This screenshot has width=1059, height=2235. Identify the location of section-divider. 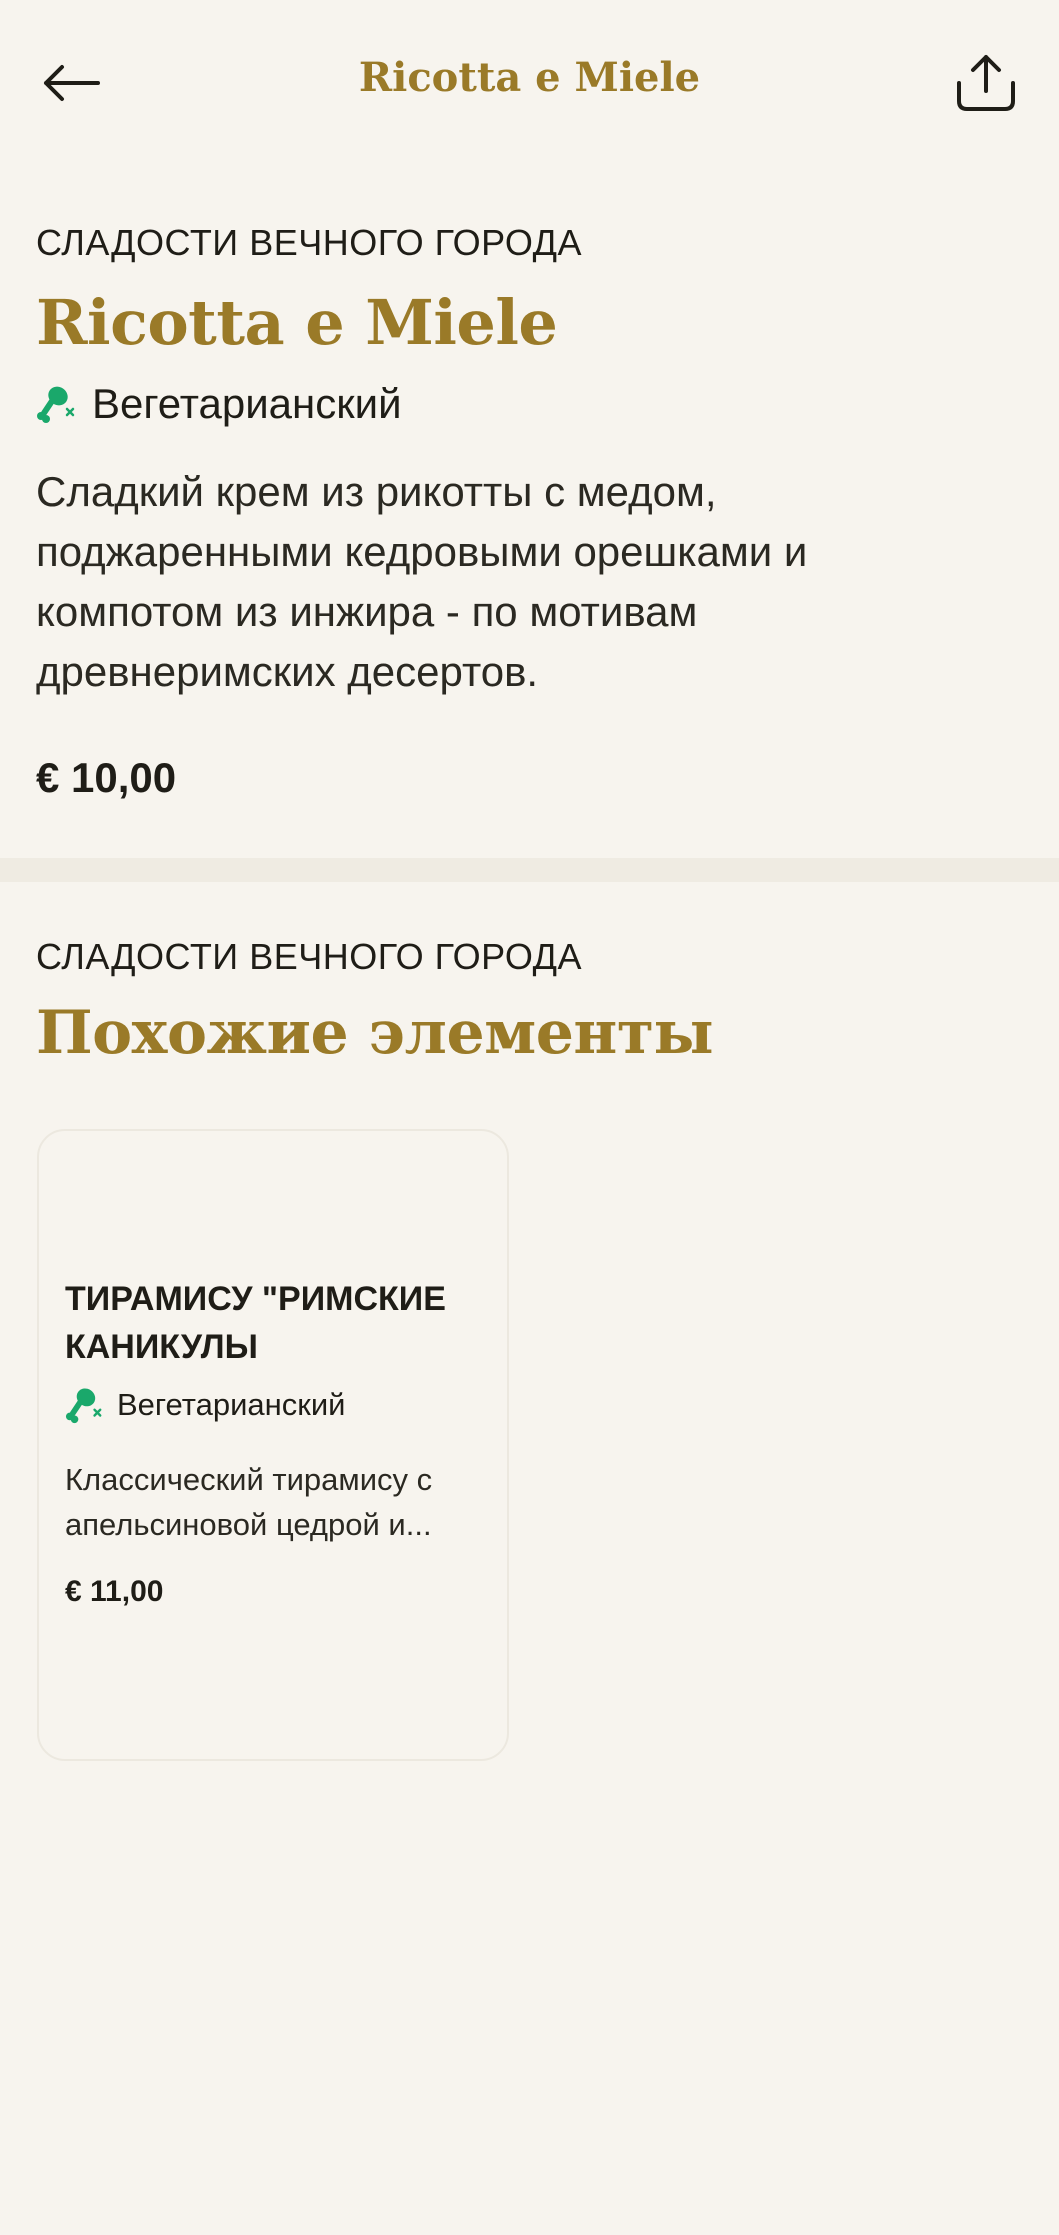
(529, 870).